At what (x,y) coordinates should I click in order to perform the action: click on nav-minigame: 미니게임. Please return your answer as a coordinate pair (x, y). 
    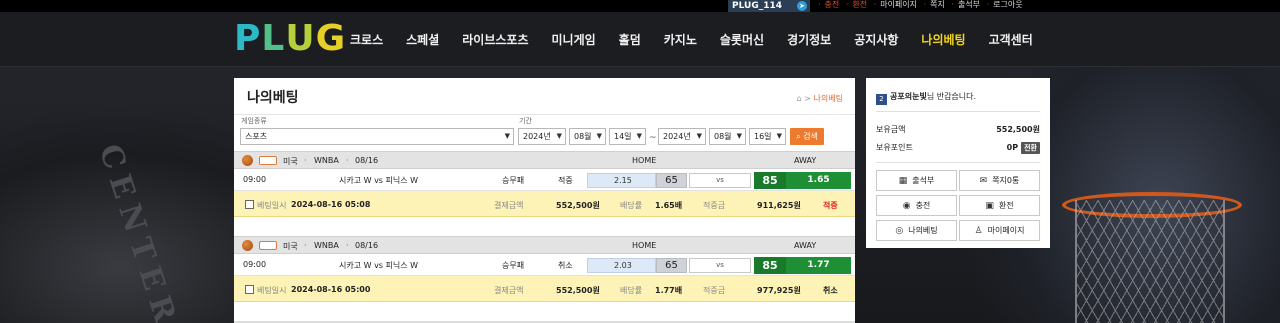
    Looking at the image, I should click on (574, 39).